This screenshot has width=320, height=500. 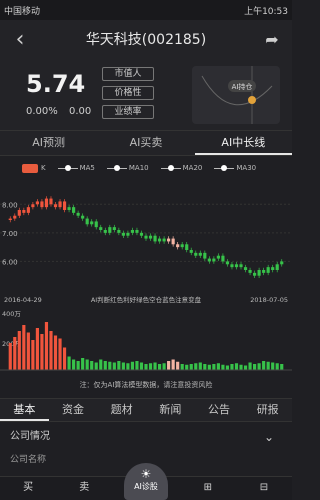 What do you see at coordinates (42, 111) in the screenshot?
I see `change-percent: 0.00%` at bounding box center [42, 111].